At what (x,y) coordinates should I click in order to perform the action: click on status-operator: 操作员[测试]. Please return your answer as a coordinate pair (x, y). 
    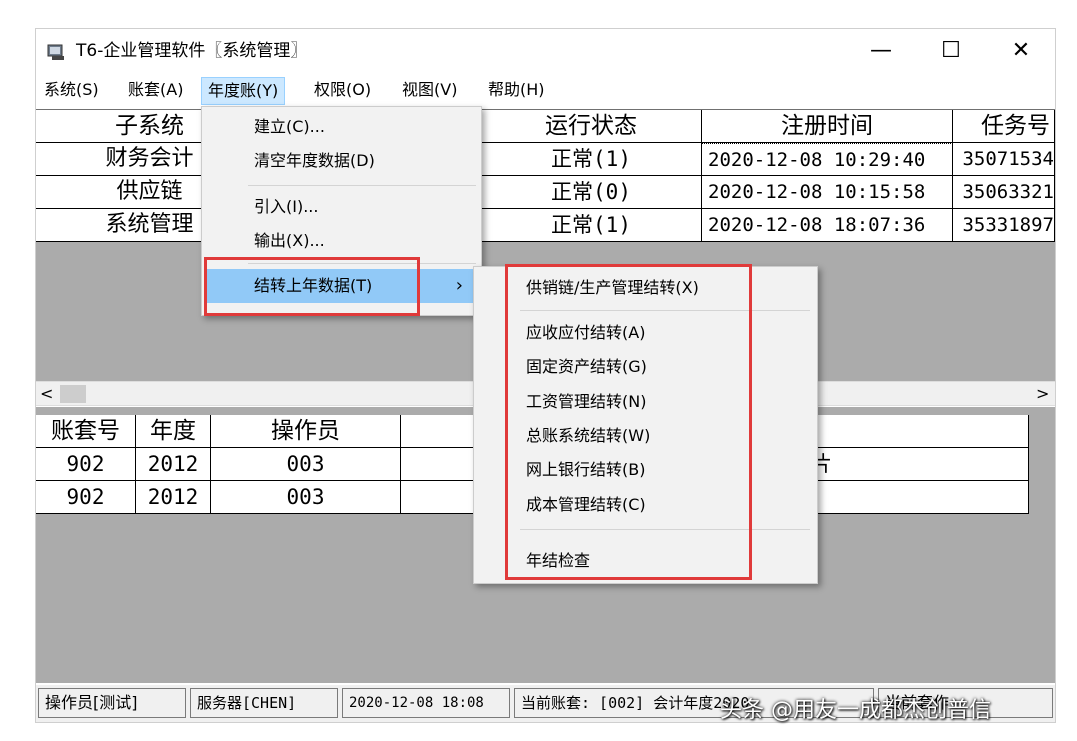
    Looking at the image, I should click on (112, 703).